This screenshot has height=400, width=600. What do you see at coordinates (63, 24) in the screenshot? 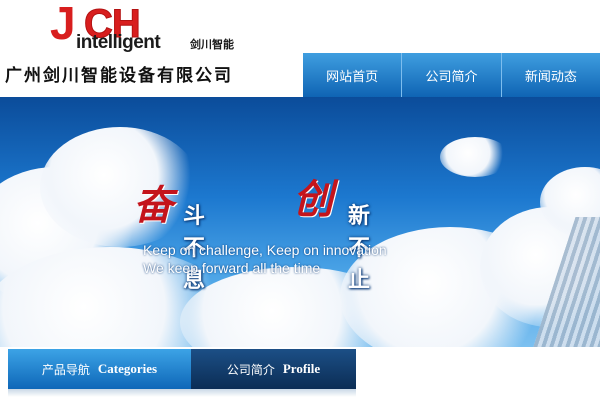
I see `logo-j: J` at bounding box center [63, 24].